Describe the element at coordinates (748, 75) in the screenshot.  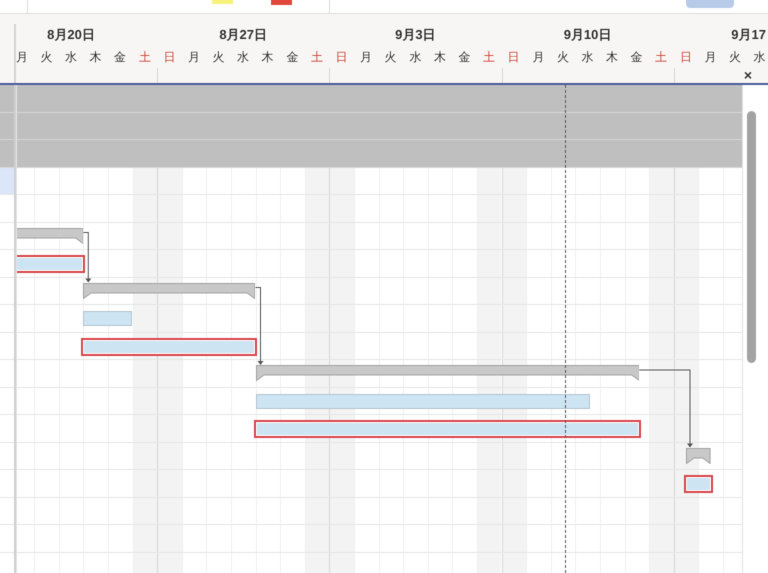
I see `close-button: ×` at that location.